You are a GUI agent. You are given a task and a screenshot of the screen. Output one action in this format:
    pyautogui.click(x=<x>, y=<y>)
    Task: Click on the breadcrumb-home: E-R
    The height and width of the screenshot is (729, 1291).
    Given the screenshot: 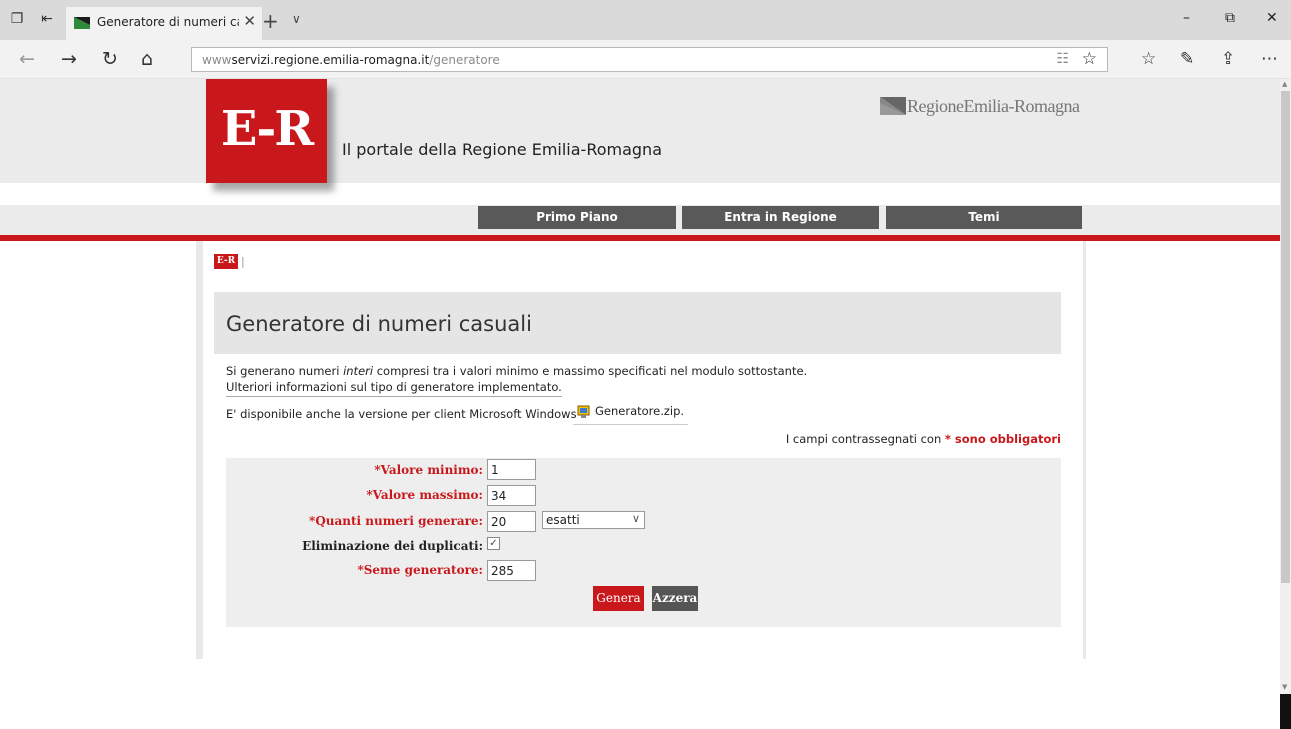 What is the action you would take?
    pyautogui.click(x=226, y=261)
    